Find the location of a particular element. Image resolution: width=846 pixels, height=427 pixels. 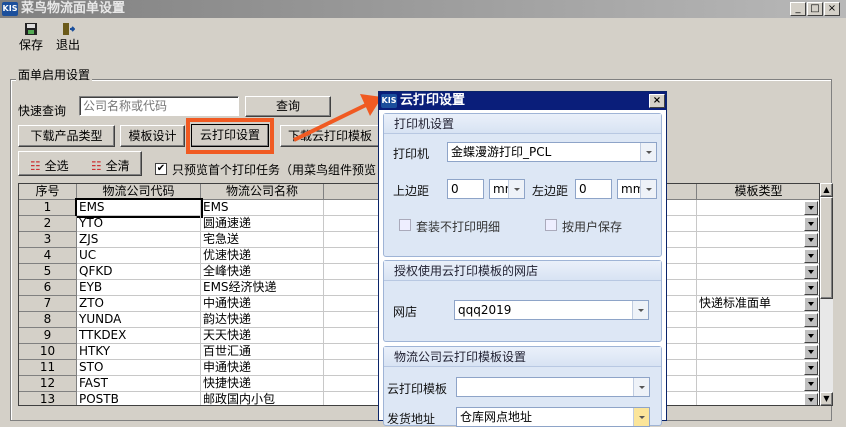

cell-name: EMS is located at coordinates (262, 208).